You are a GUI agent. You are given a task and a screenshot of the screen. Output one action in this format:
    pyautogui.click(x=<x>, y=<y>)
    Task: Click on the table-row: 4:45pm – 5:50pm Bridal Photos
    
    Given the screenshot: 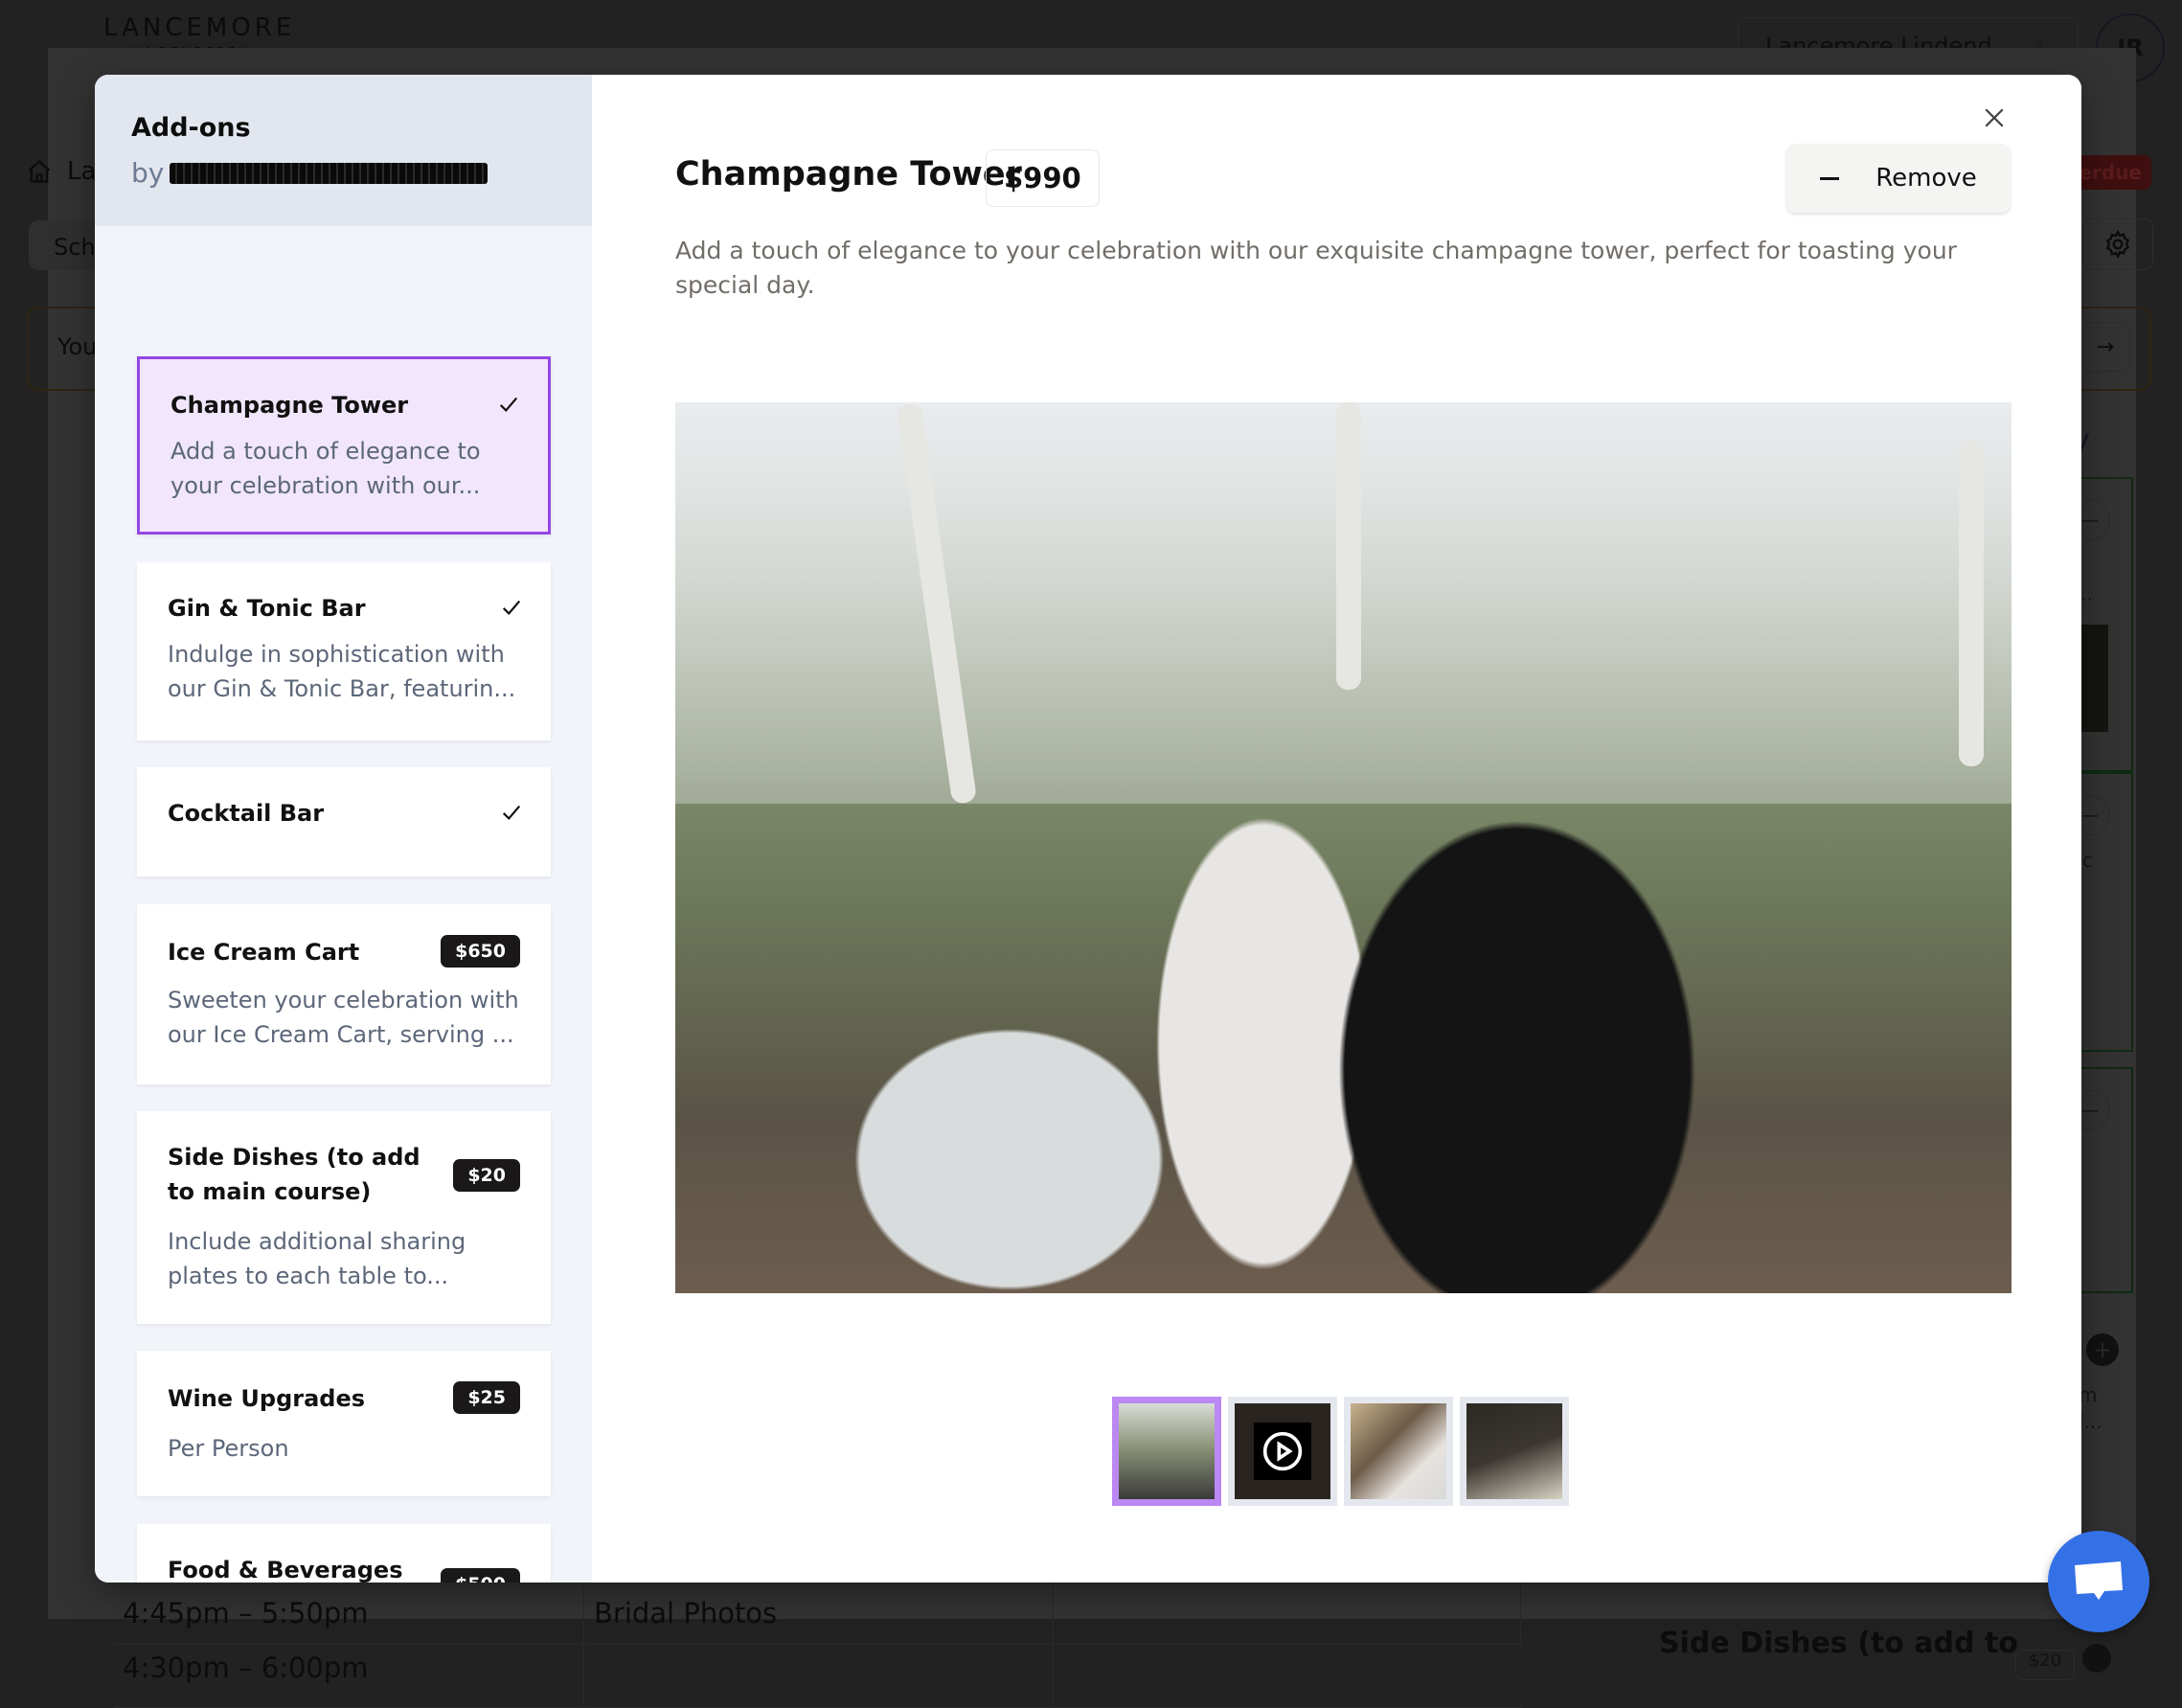 What is the action you would take?
    pyautogui.click(x=817, y=1614)
    